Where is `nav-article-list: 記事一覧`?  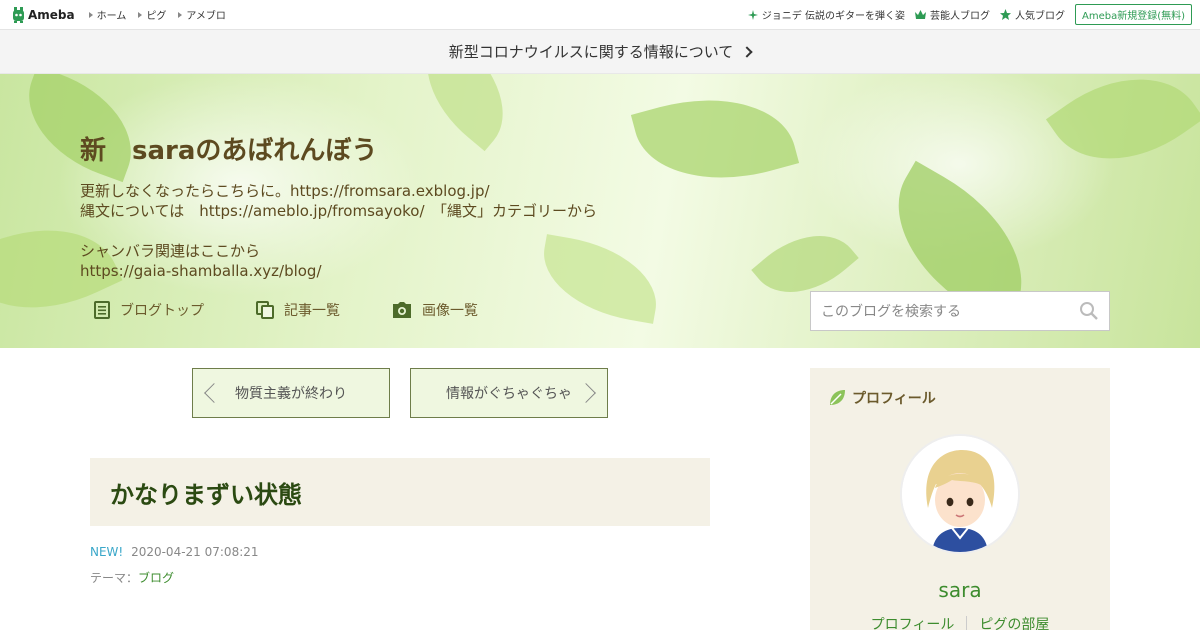 nav-article-list: 記事一覧 is located at coordinates (298, 310).